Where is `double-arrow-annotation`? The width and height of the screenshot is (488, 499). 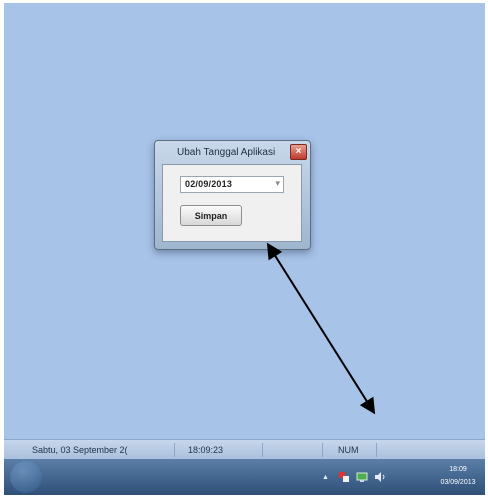
double-arrow-annotation is located at coordinates (321, 328).